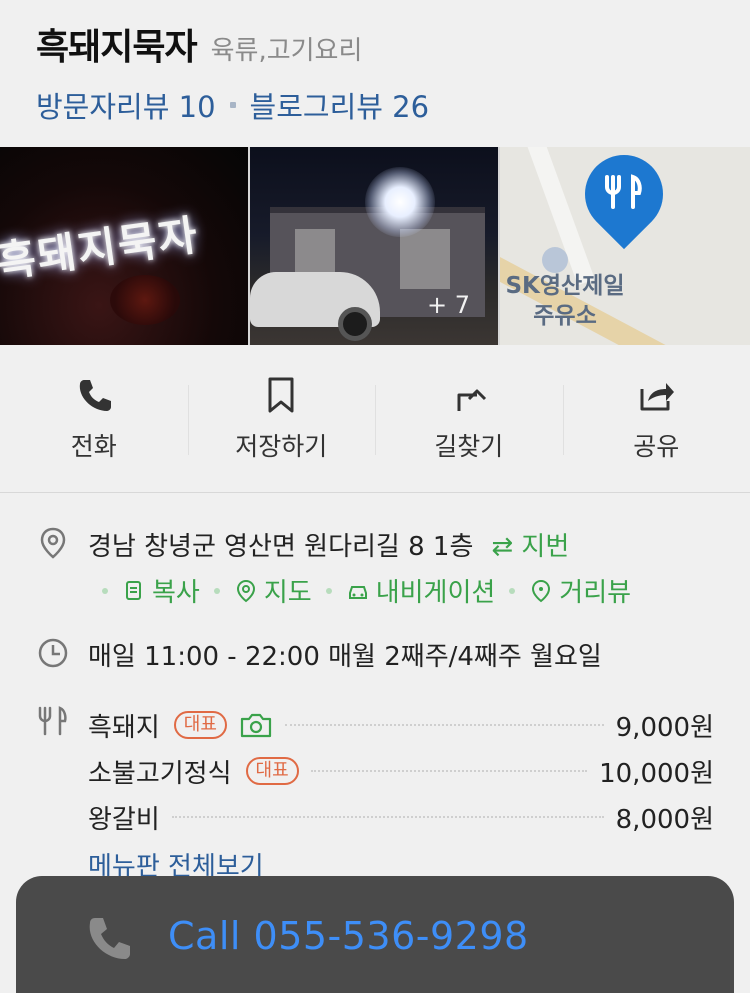  I want to click on menu-item: 왕갈비 8,000원, so click(401, 817).